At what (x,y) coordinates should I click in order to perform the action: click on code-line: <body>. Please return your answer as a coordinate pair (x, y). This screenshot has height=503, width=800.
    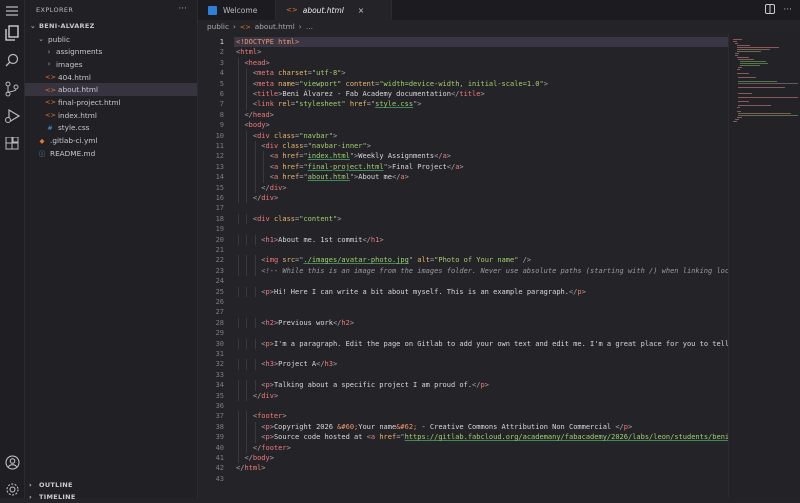
    Looking at the image, I should click on (252, 125).